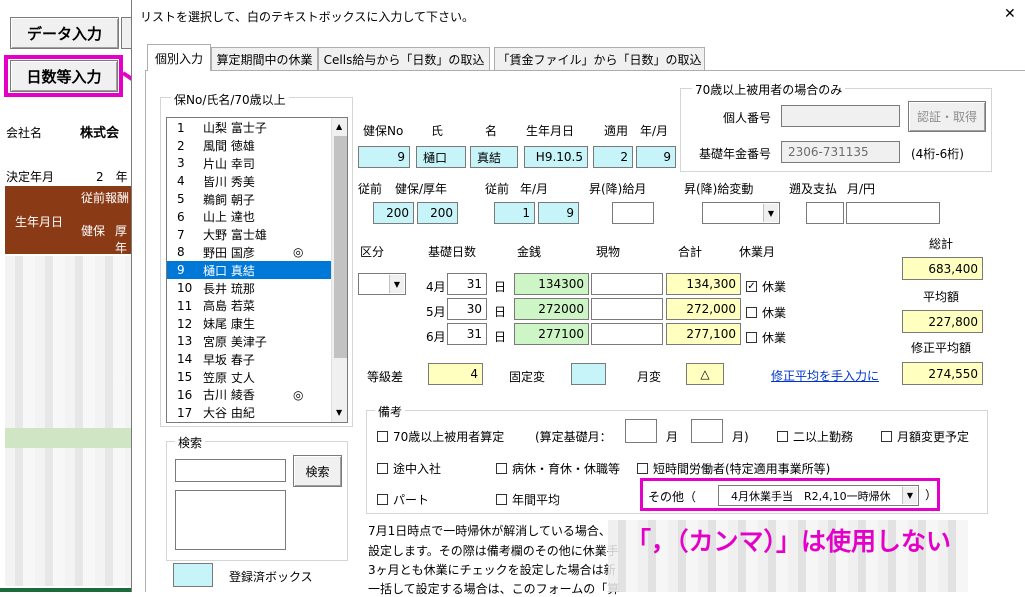 The width and height of the screenshot is (1025, 597). What do you see at coordinates (751, 286) in the screenshot?
I see `check-icon: ✓` at bounding box center [751, 286].